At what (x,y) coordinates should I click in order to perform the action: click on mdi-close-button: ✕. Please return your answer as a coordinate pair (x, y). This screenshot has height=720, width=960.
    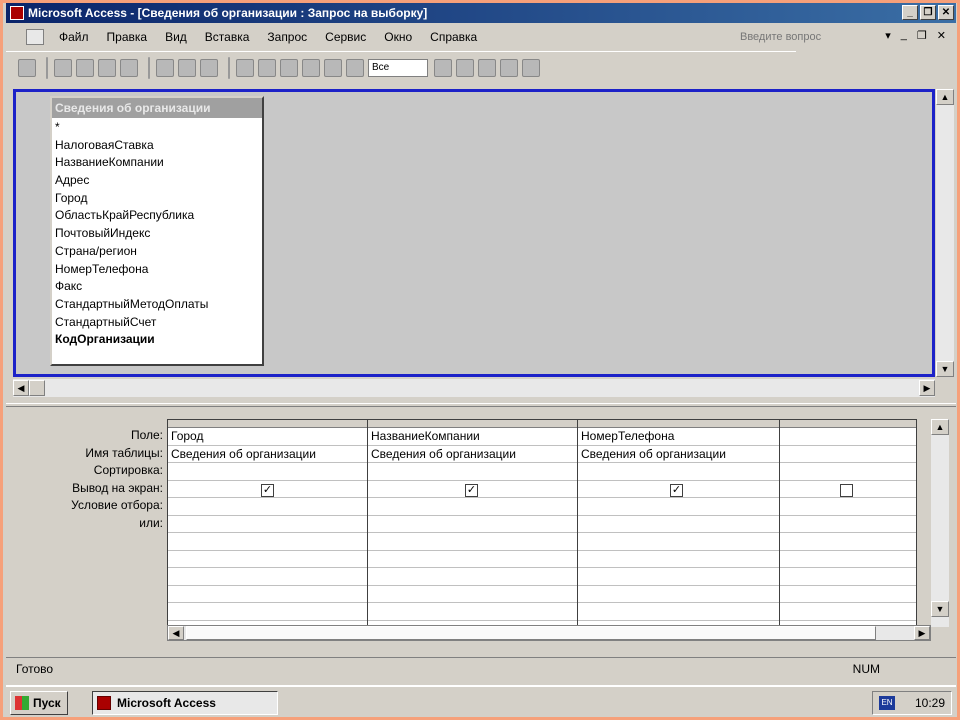
    Looking at the image, I should click on (941, 35).